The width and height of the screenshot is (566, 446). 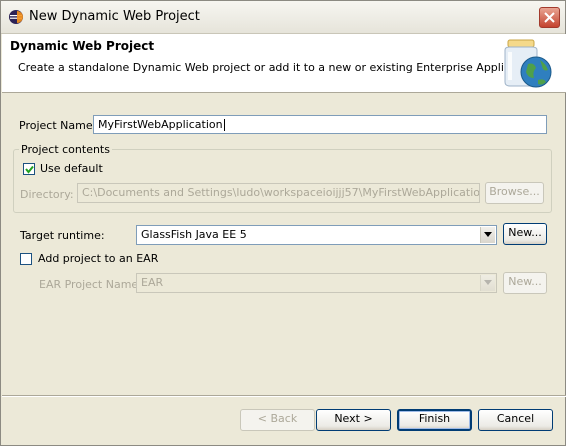 What do you see at coordinates (98, 258) in the screenshot?
I see `add-to-ear-label: Add project to an EAR` at bounding box center [98, 258].